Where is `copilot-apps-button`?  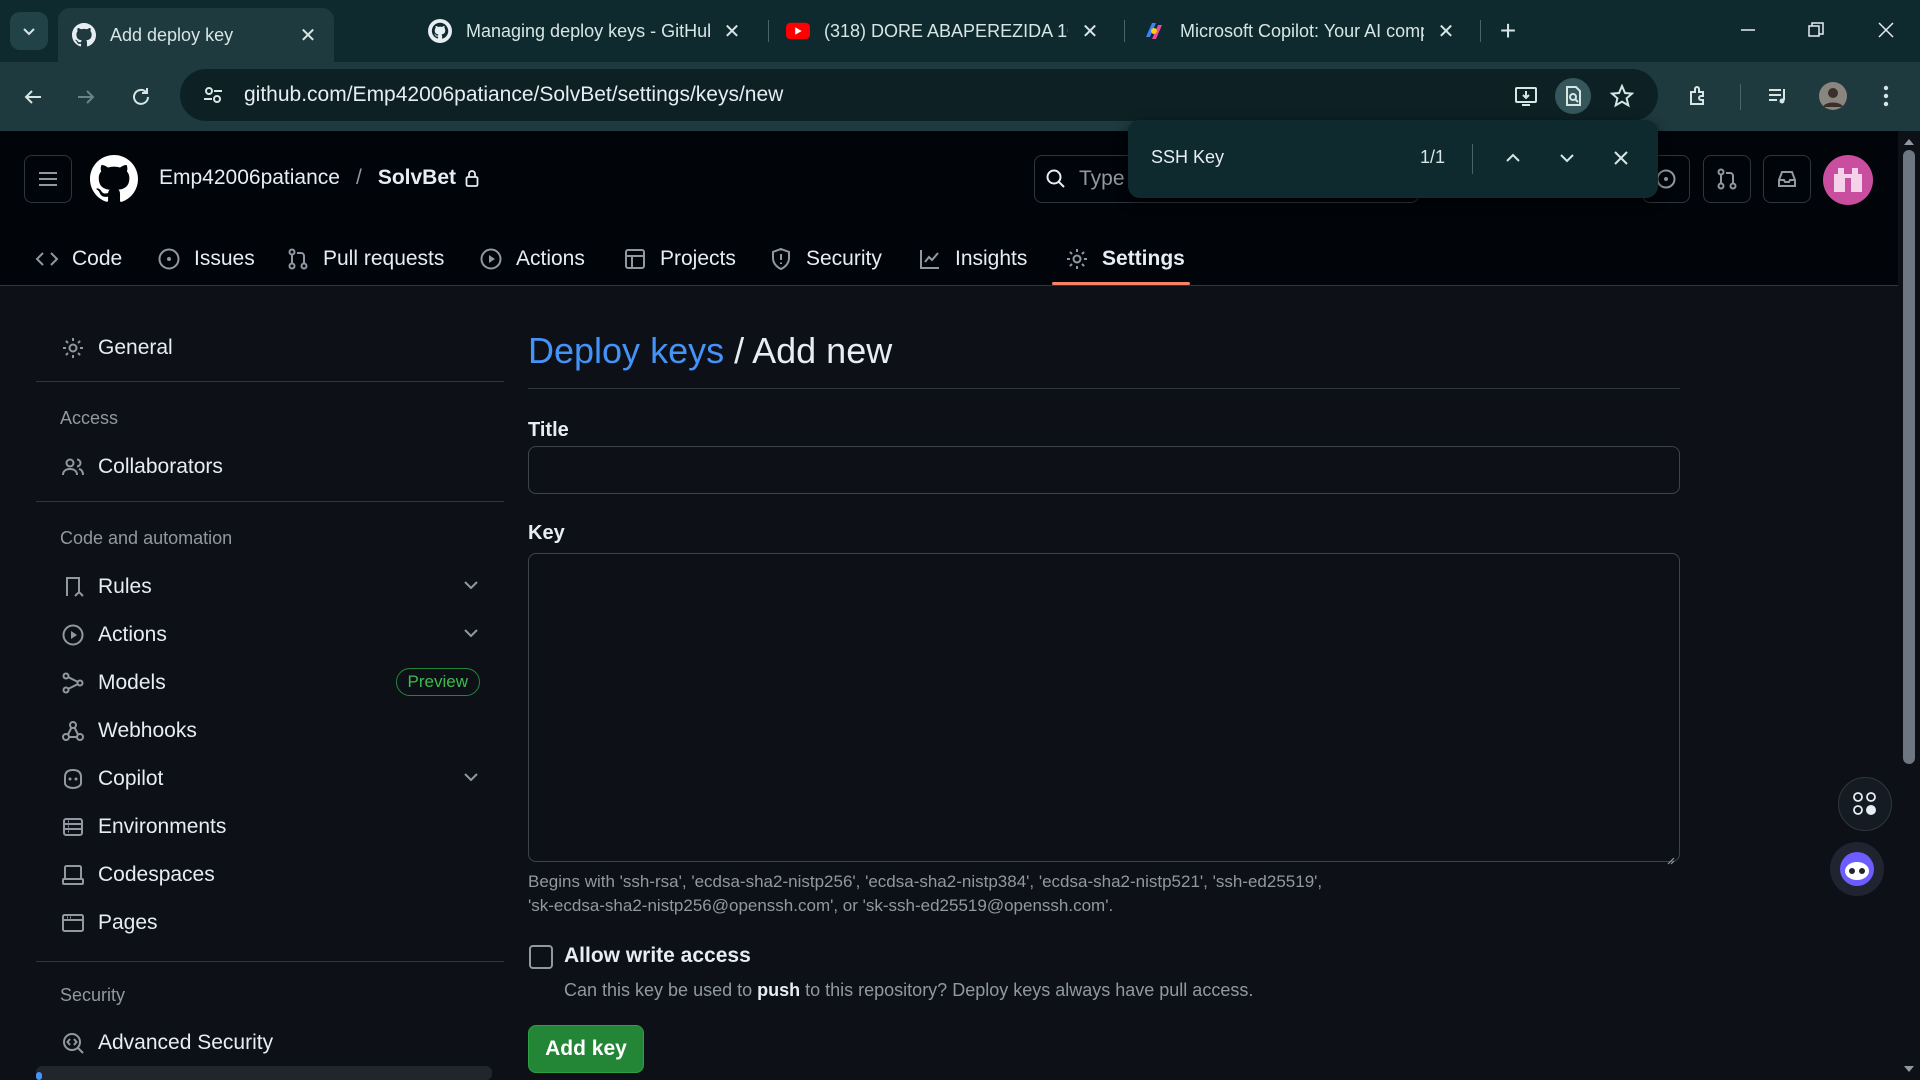
copilot-apps-button is located at coordinates (1865, 804).